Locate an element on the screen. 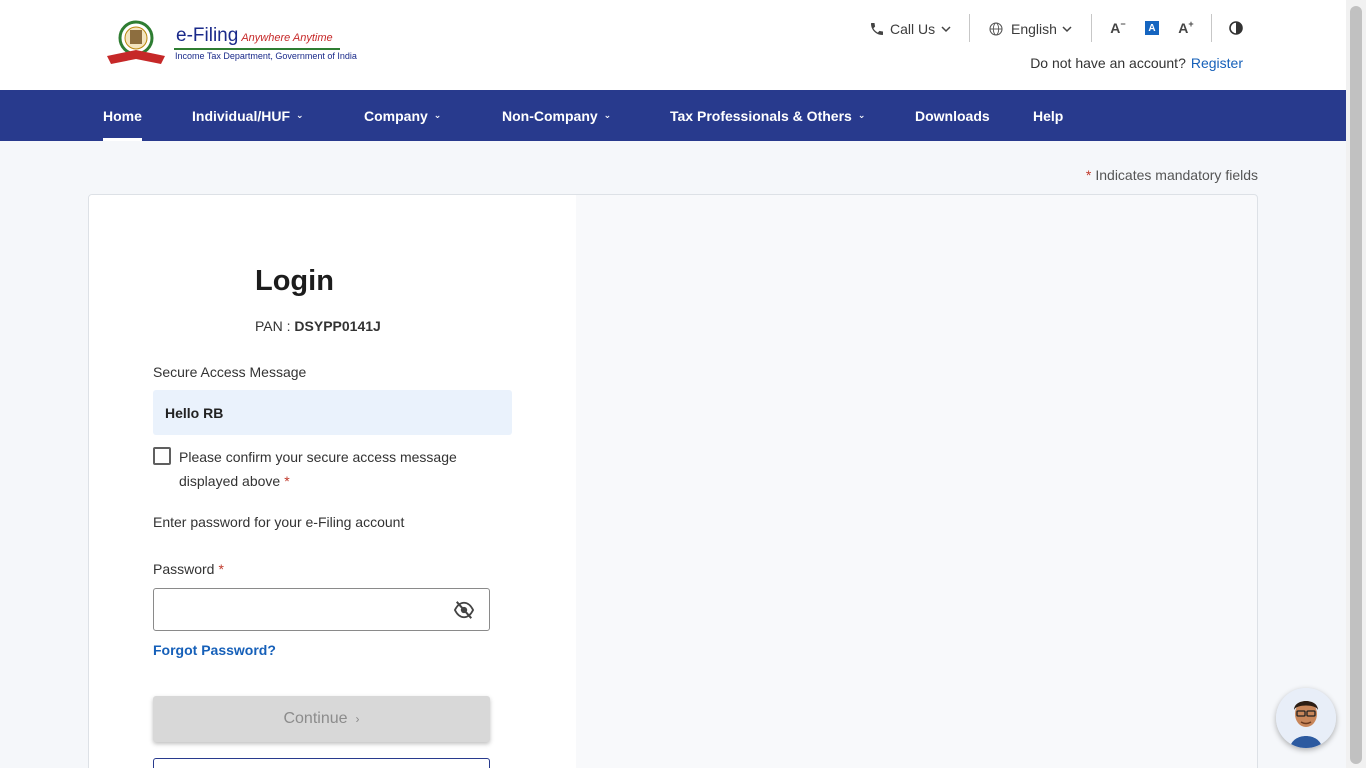 This screenshot has width=1366, height=768. call-us-dropdown: Call Us is located at coordinates (910, 29).